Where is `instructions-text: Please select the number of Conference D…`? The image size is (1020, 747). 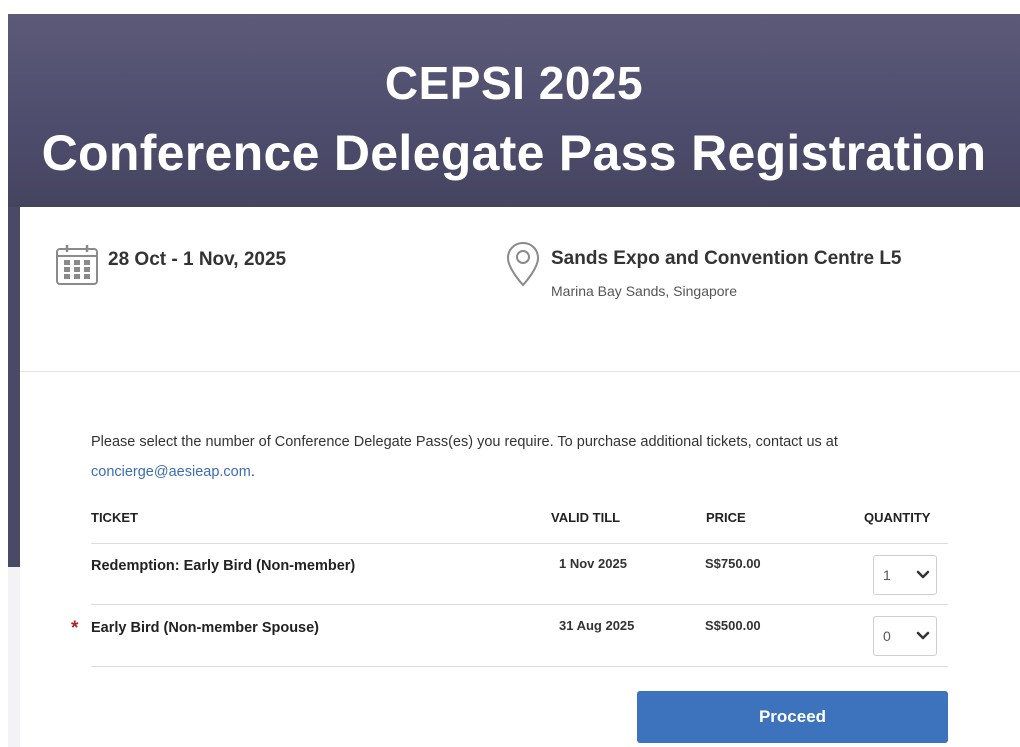
instructions-text: Please select the number of Conference D… is located at coordinates (521, 457).